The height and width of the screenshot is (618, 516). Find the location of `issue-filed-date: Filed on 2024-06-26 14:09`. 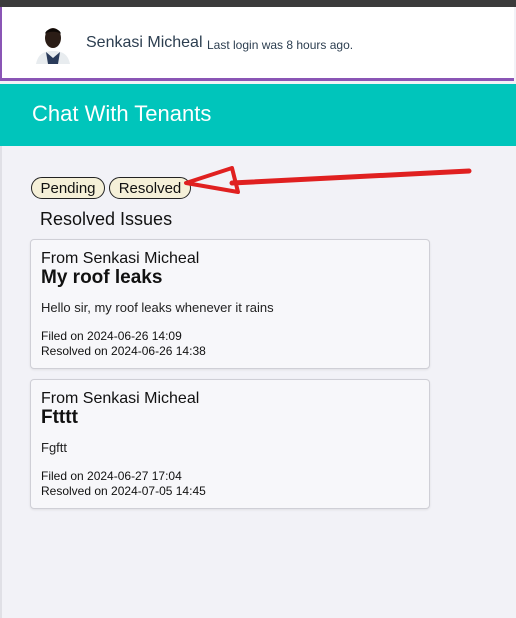

issue-filed-date: Filed on 2024-06-26 14:09 is located at coordinates (111, 336).